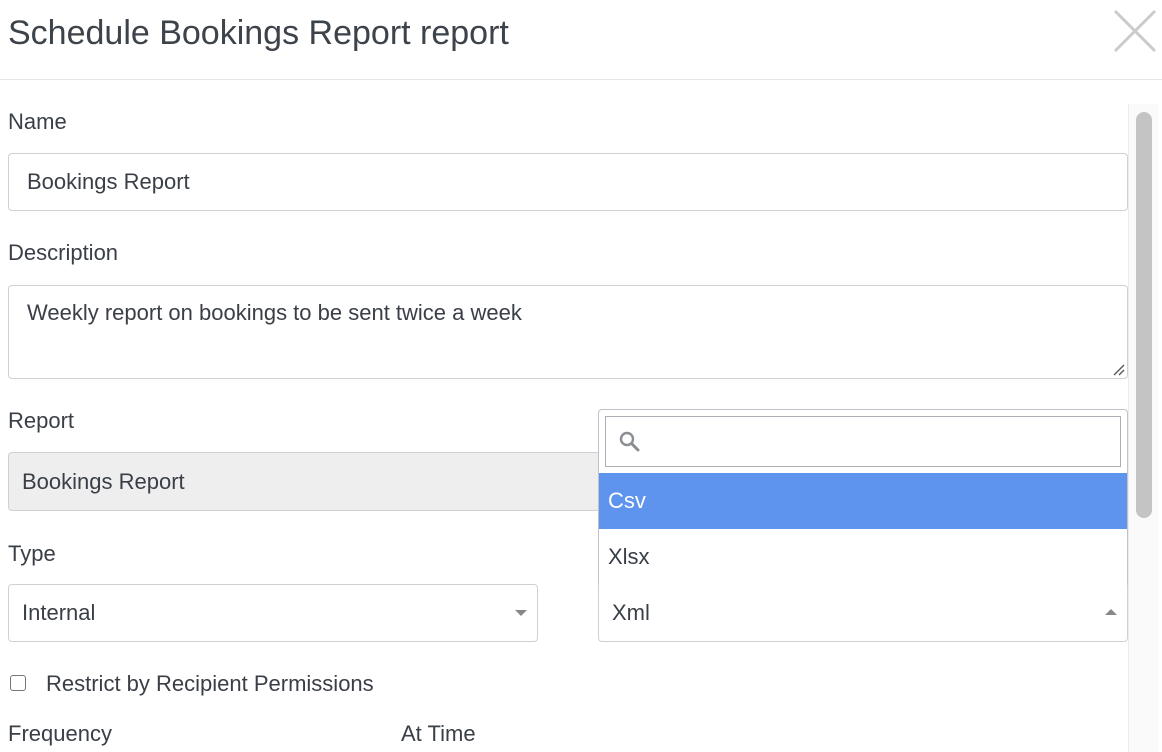 Image resolution: width=1162 pixels, height=752 pixels. What do you see at coordinates (37, 121) in the screenshot?
I see `name-label: Name` at bounding box center [37, 121].